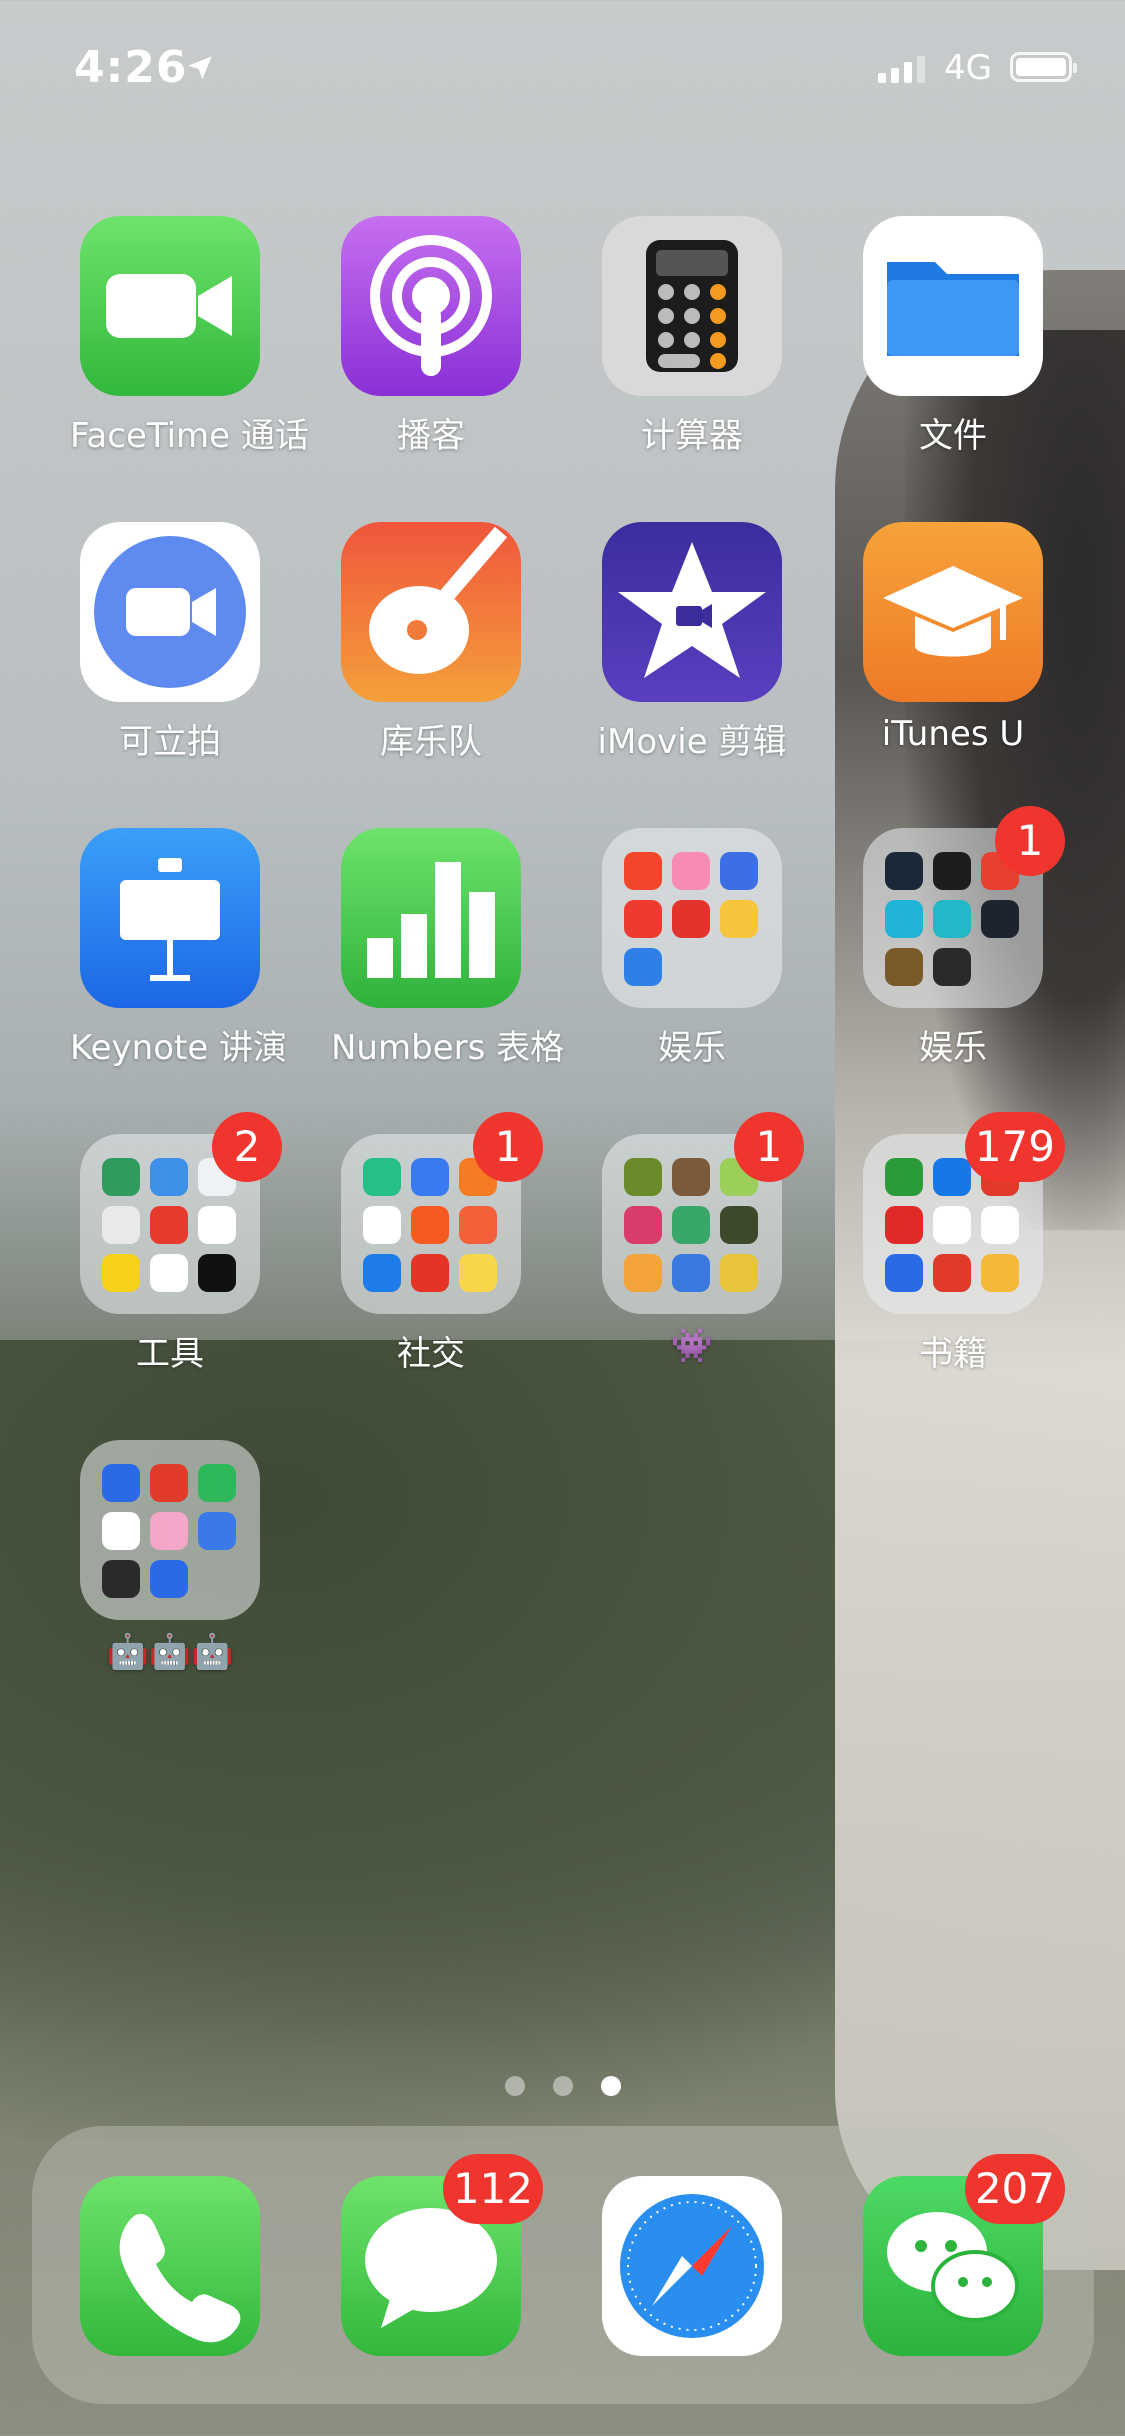  I want to click on wechat-icon: 207, so click(964, 2255).